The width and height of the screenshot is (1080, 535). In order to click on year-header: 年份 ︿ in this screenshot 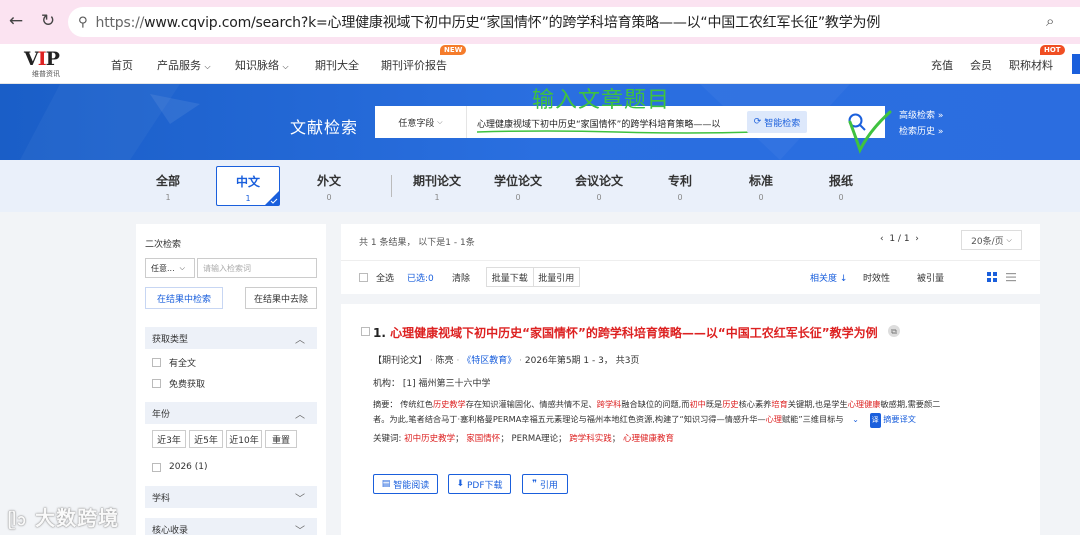, I will do `click(231, 413)`.